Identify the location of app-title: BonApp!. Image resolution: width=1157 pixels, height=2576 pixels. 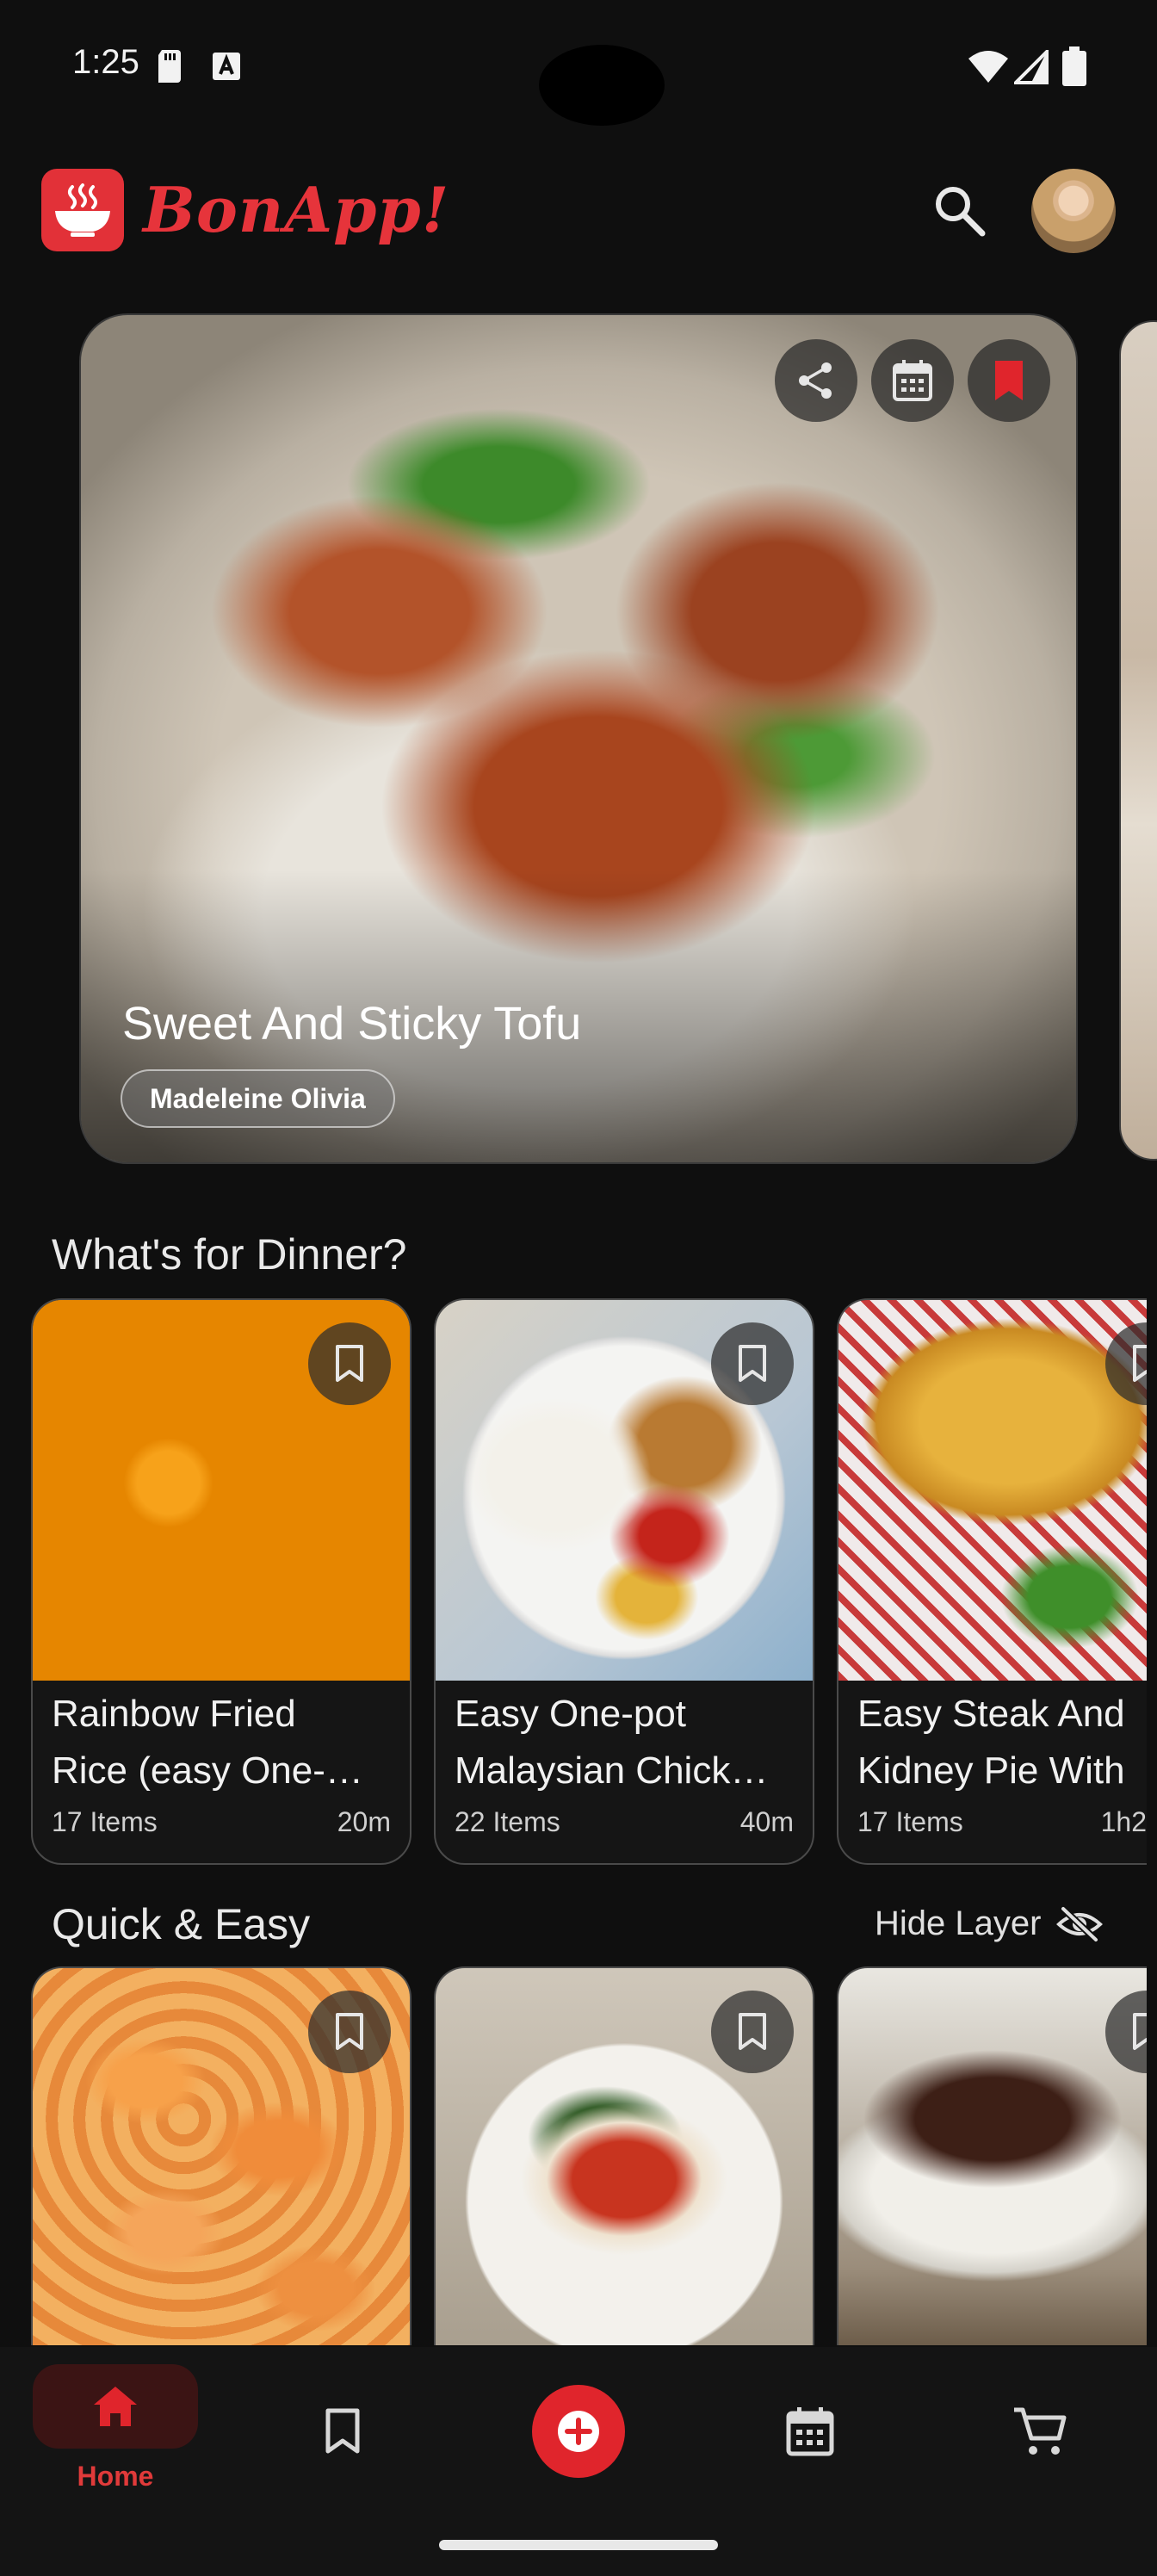
(297, 210).